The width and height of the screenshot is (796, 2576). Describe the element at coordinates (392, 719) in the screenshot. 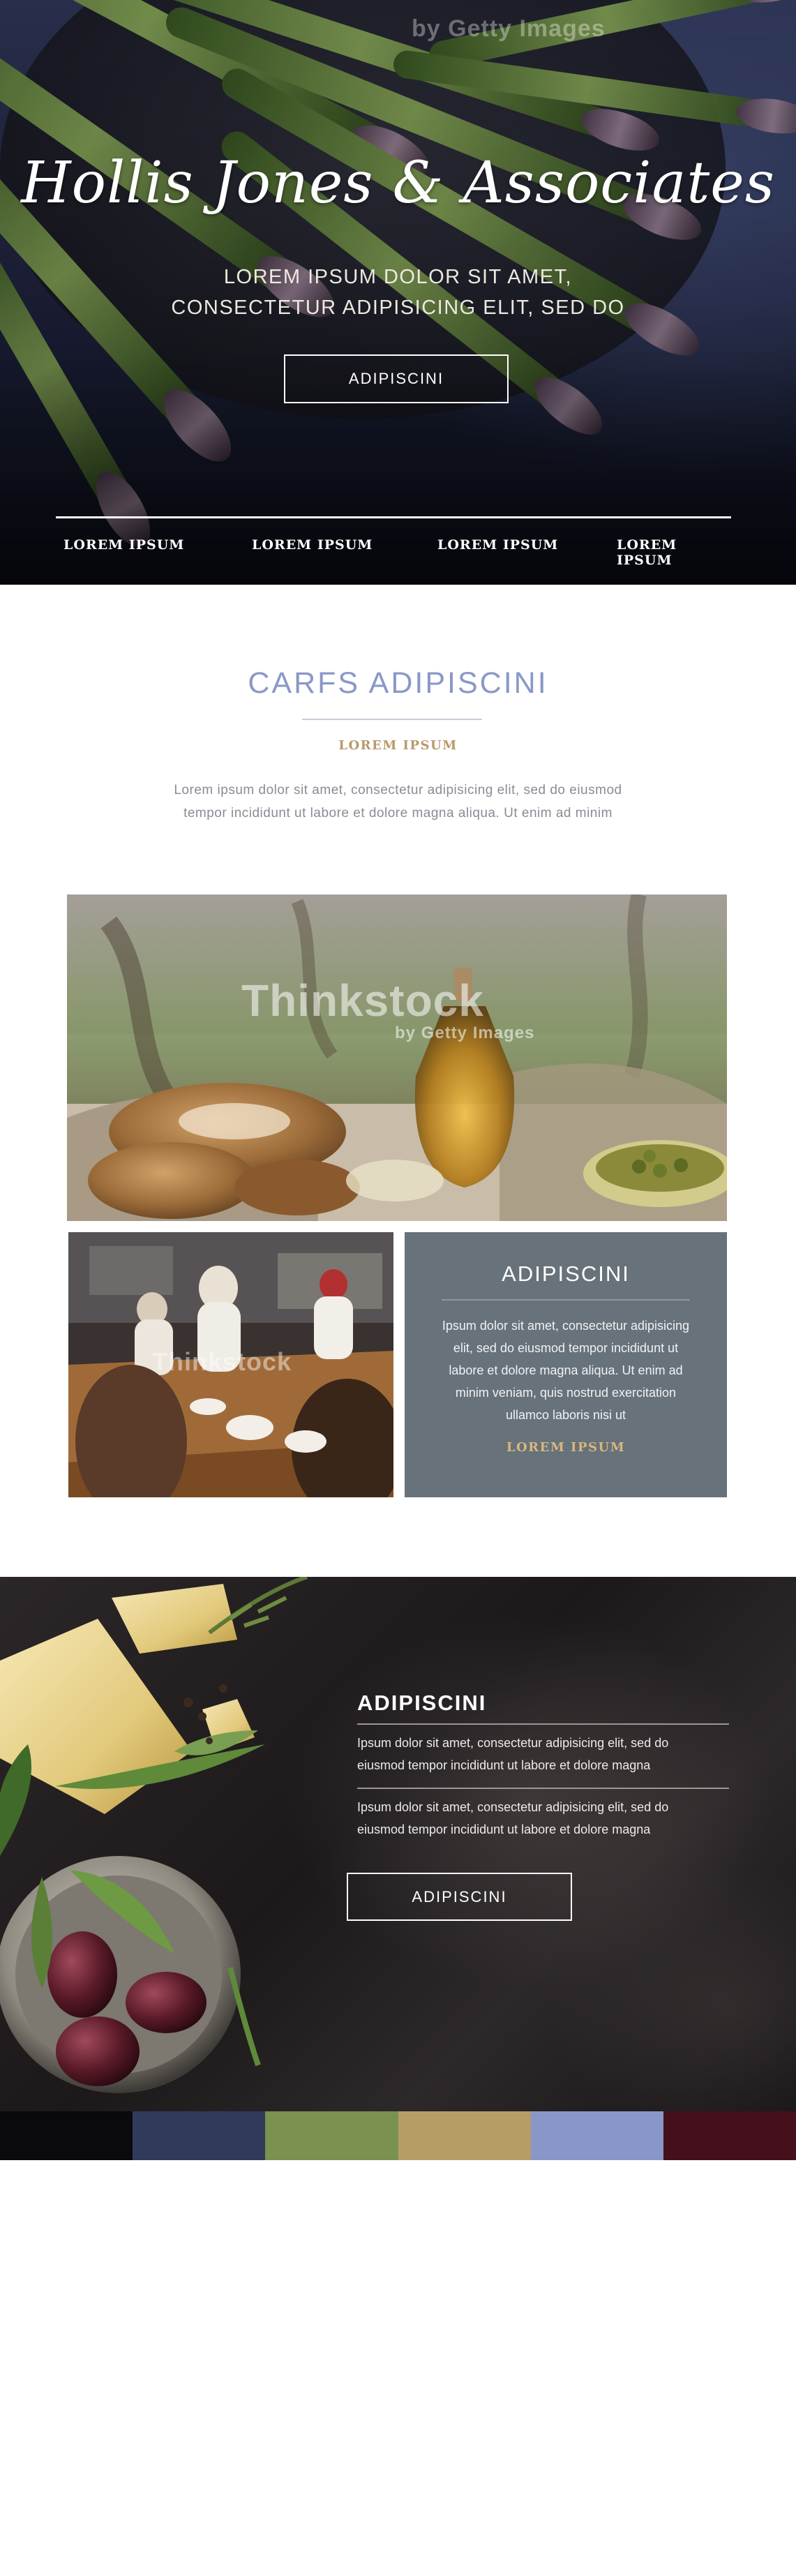

I see `intro-divider` at that location.